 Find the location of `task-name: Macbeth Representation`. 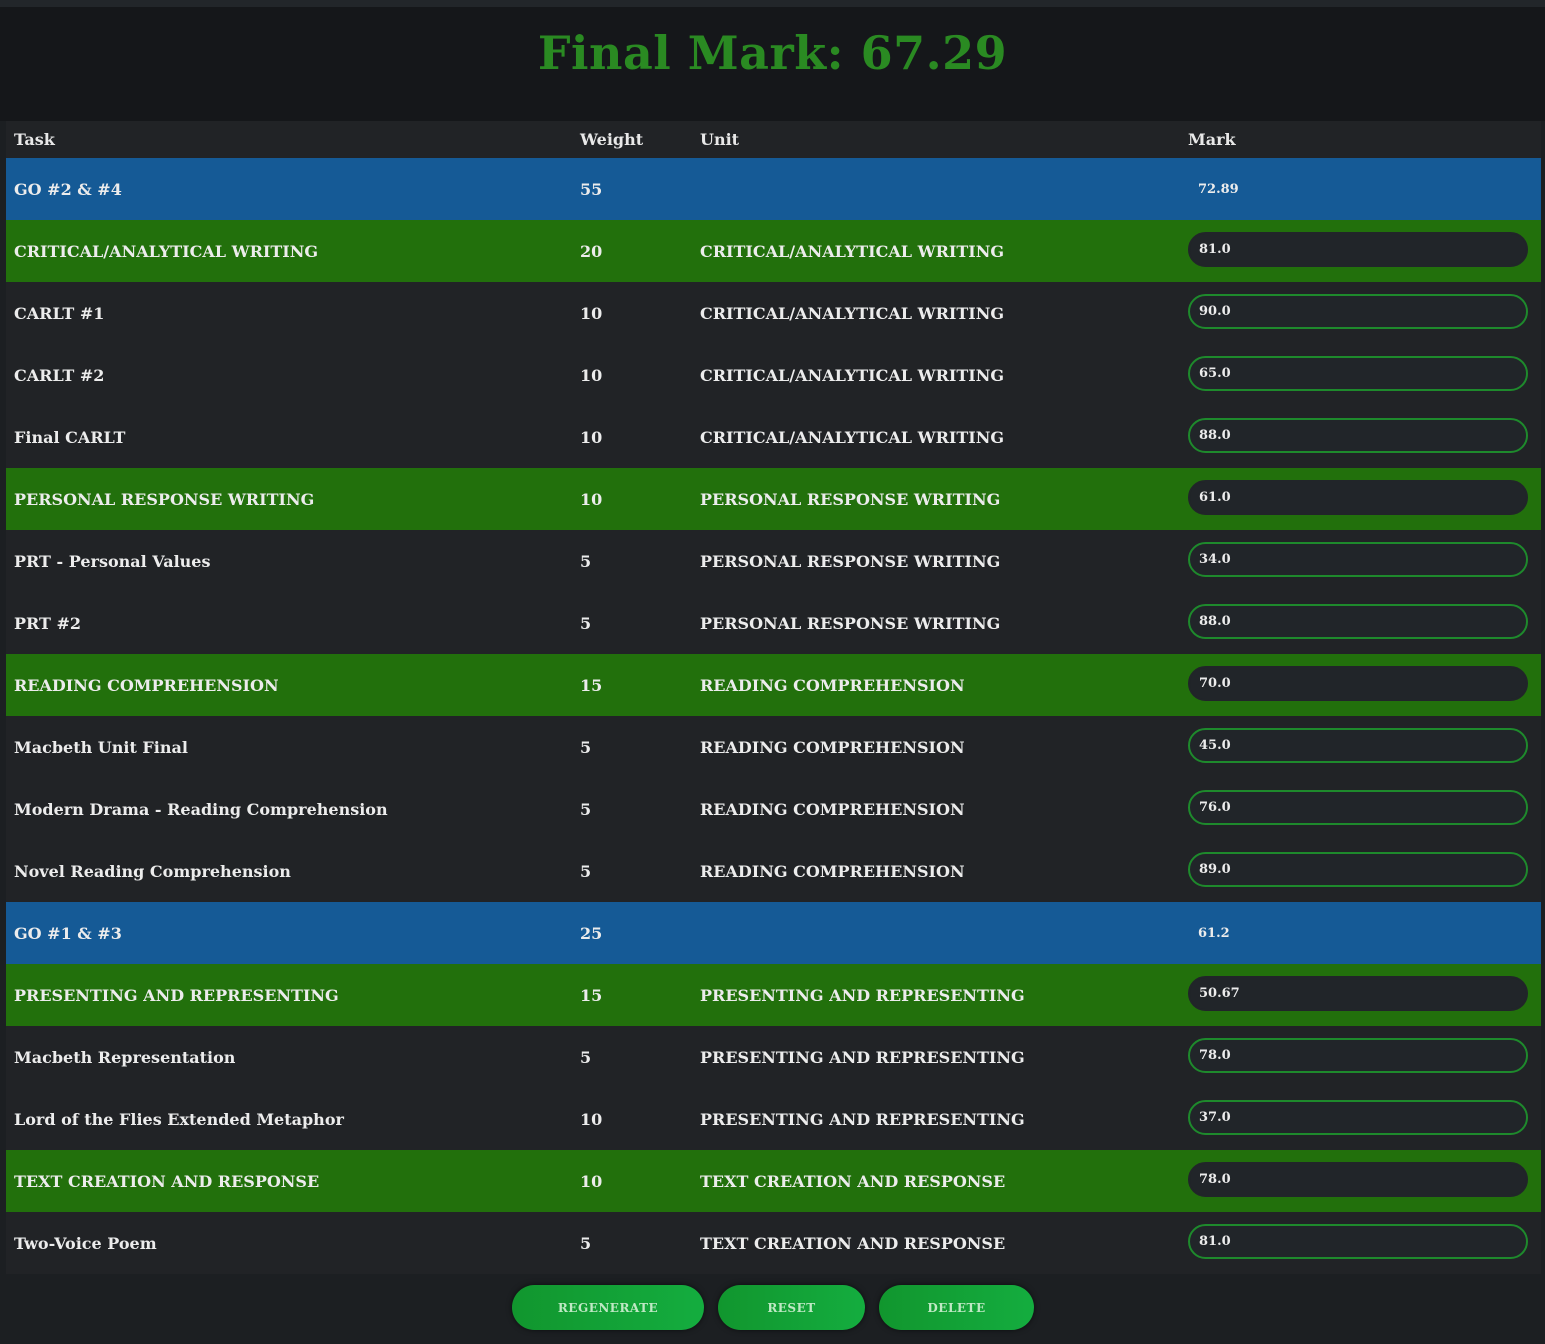

task-name: Macbeth Representation is located at coordinates (125, 1057).